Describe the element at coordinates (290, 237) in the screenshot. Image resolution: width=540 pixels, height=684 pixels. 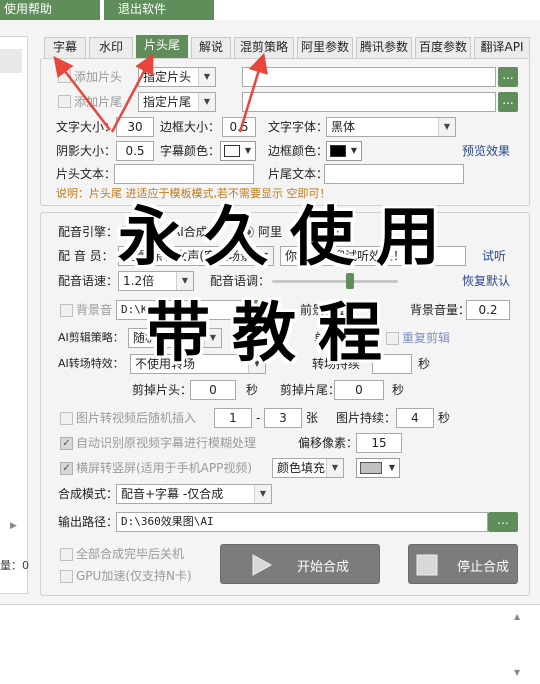
I see `watermark-line1: 永久使用` at that location.